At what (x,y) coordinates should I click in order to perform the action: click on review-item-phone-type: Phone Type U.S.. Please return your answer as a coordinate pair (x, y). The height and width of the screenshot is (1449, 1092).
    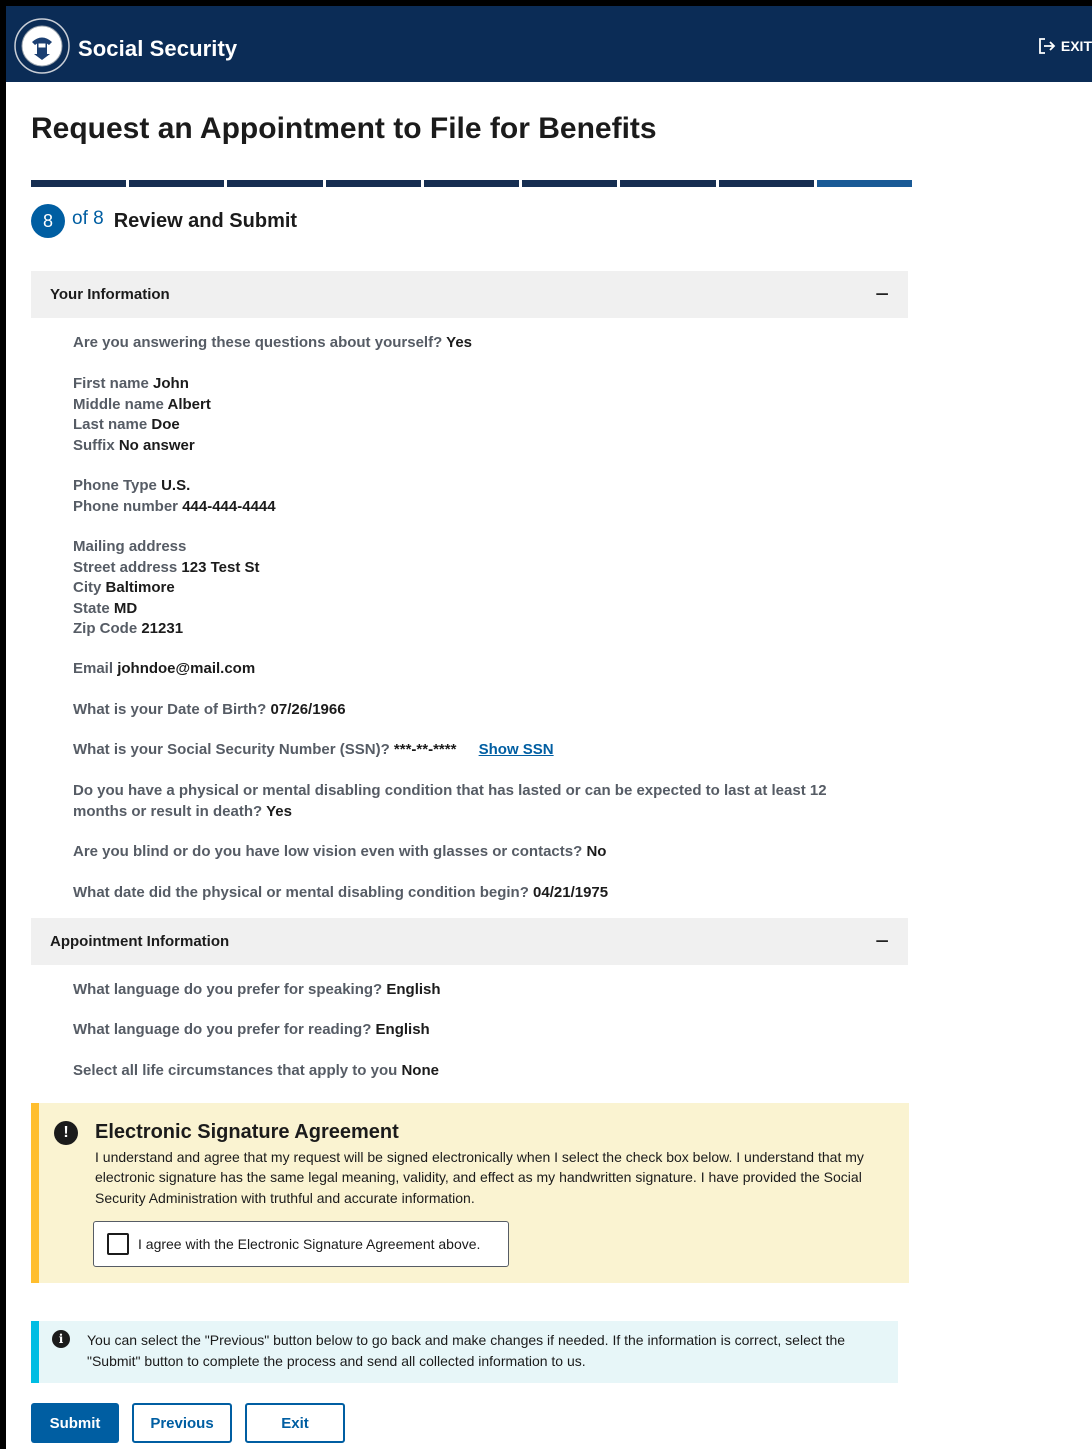
    Looking at the image, I should click on (132, 485).